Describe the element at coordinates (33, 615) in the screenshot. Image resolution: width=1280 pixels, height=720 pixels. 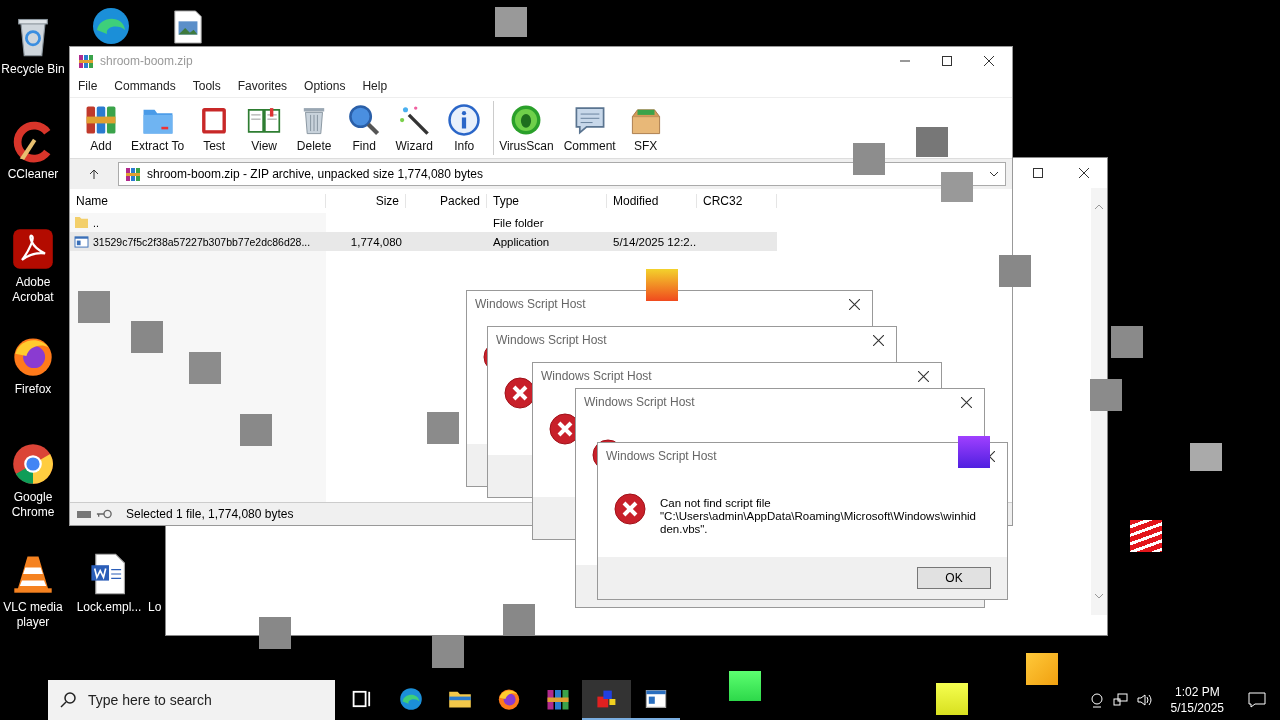
I see `desktop-icon-label: VLC media player` at that location.